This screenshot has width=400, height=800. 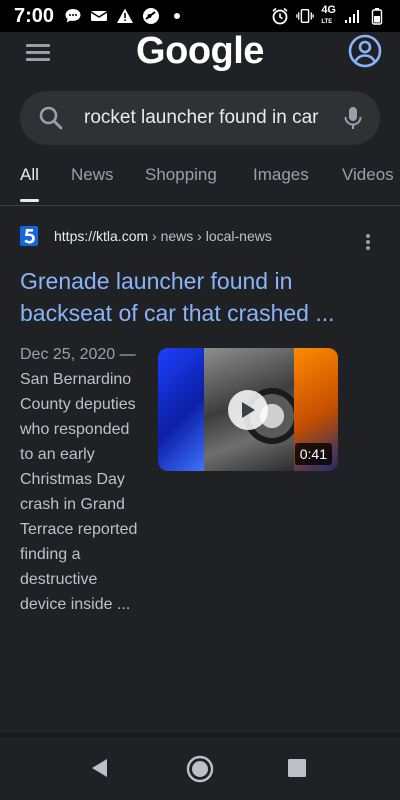 I want to click on video-thumbnail: 0:41, so click(x=248, y=409).